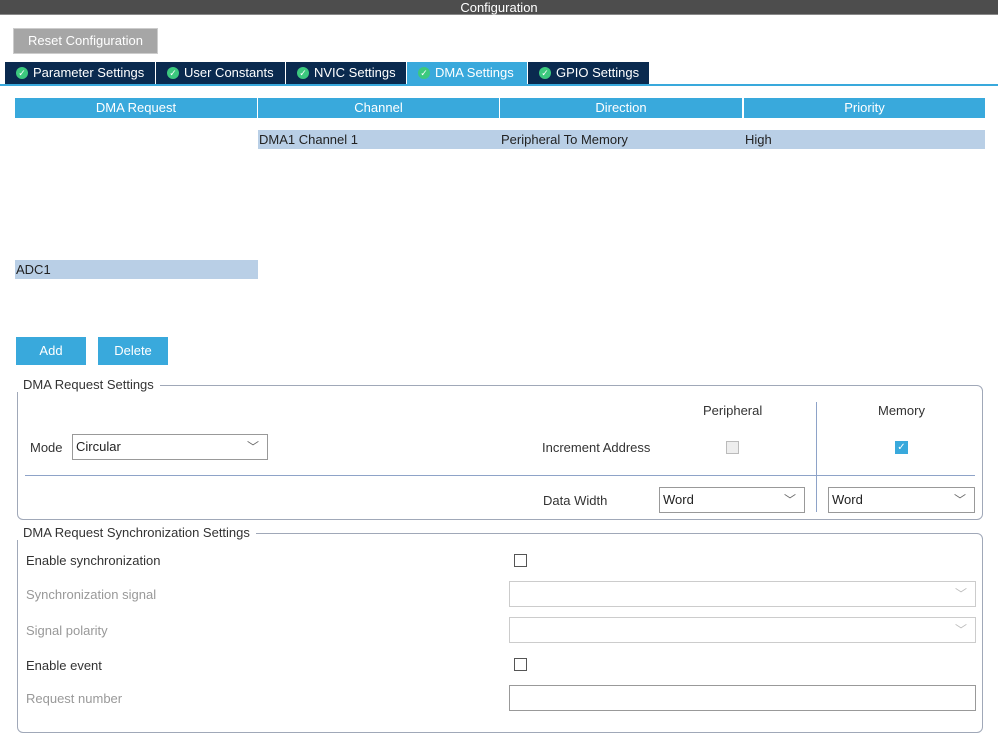  I want to click on memory-header: Memory, so click(901, 410).